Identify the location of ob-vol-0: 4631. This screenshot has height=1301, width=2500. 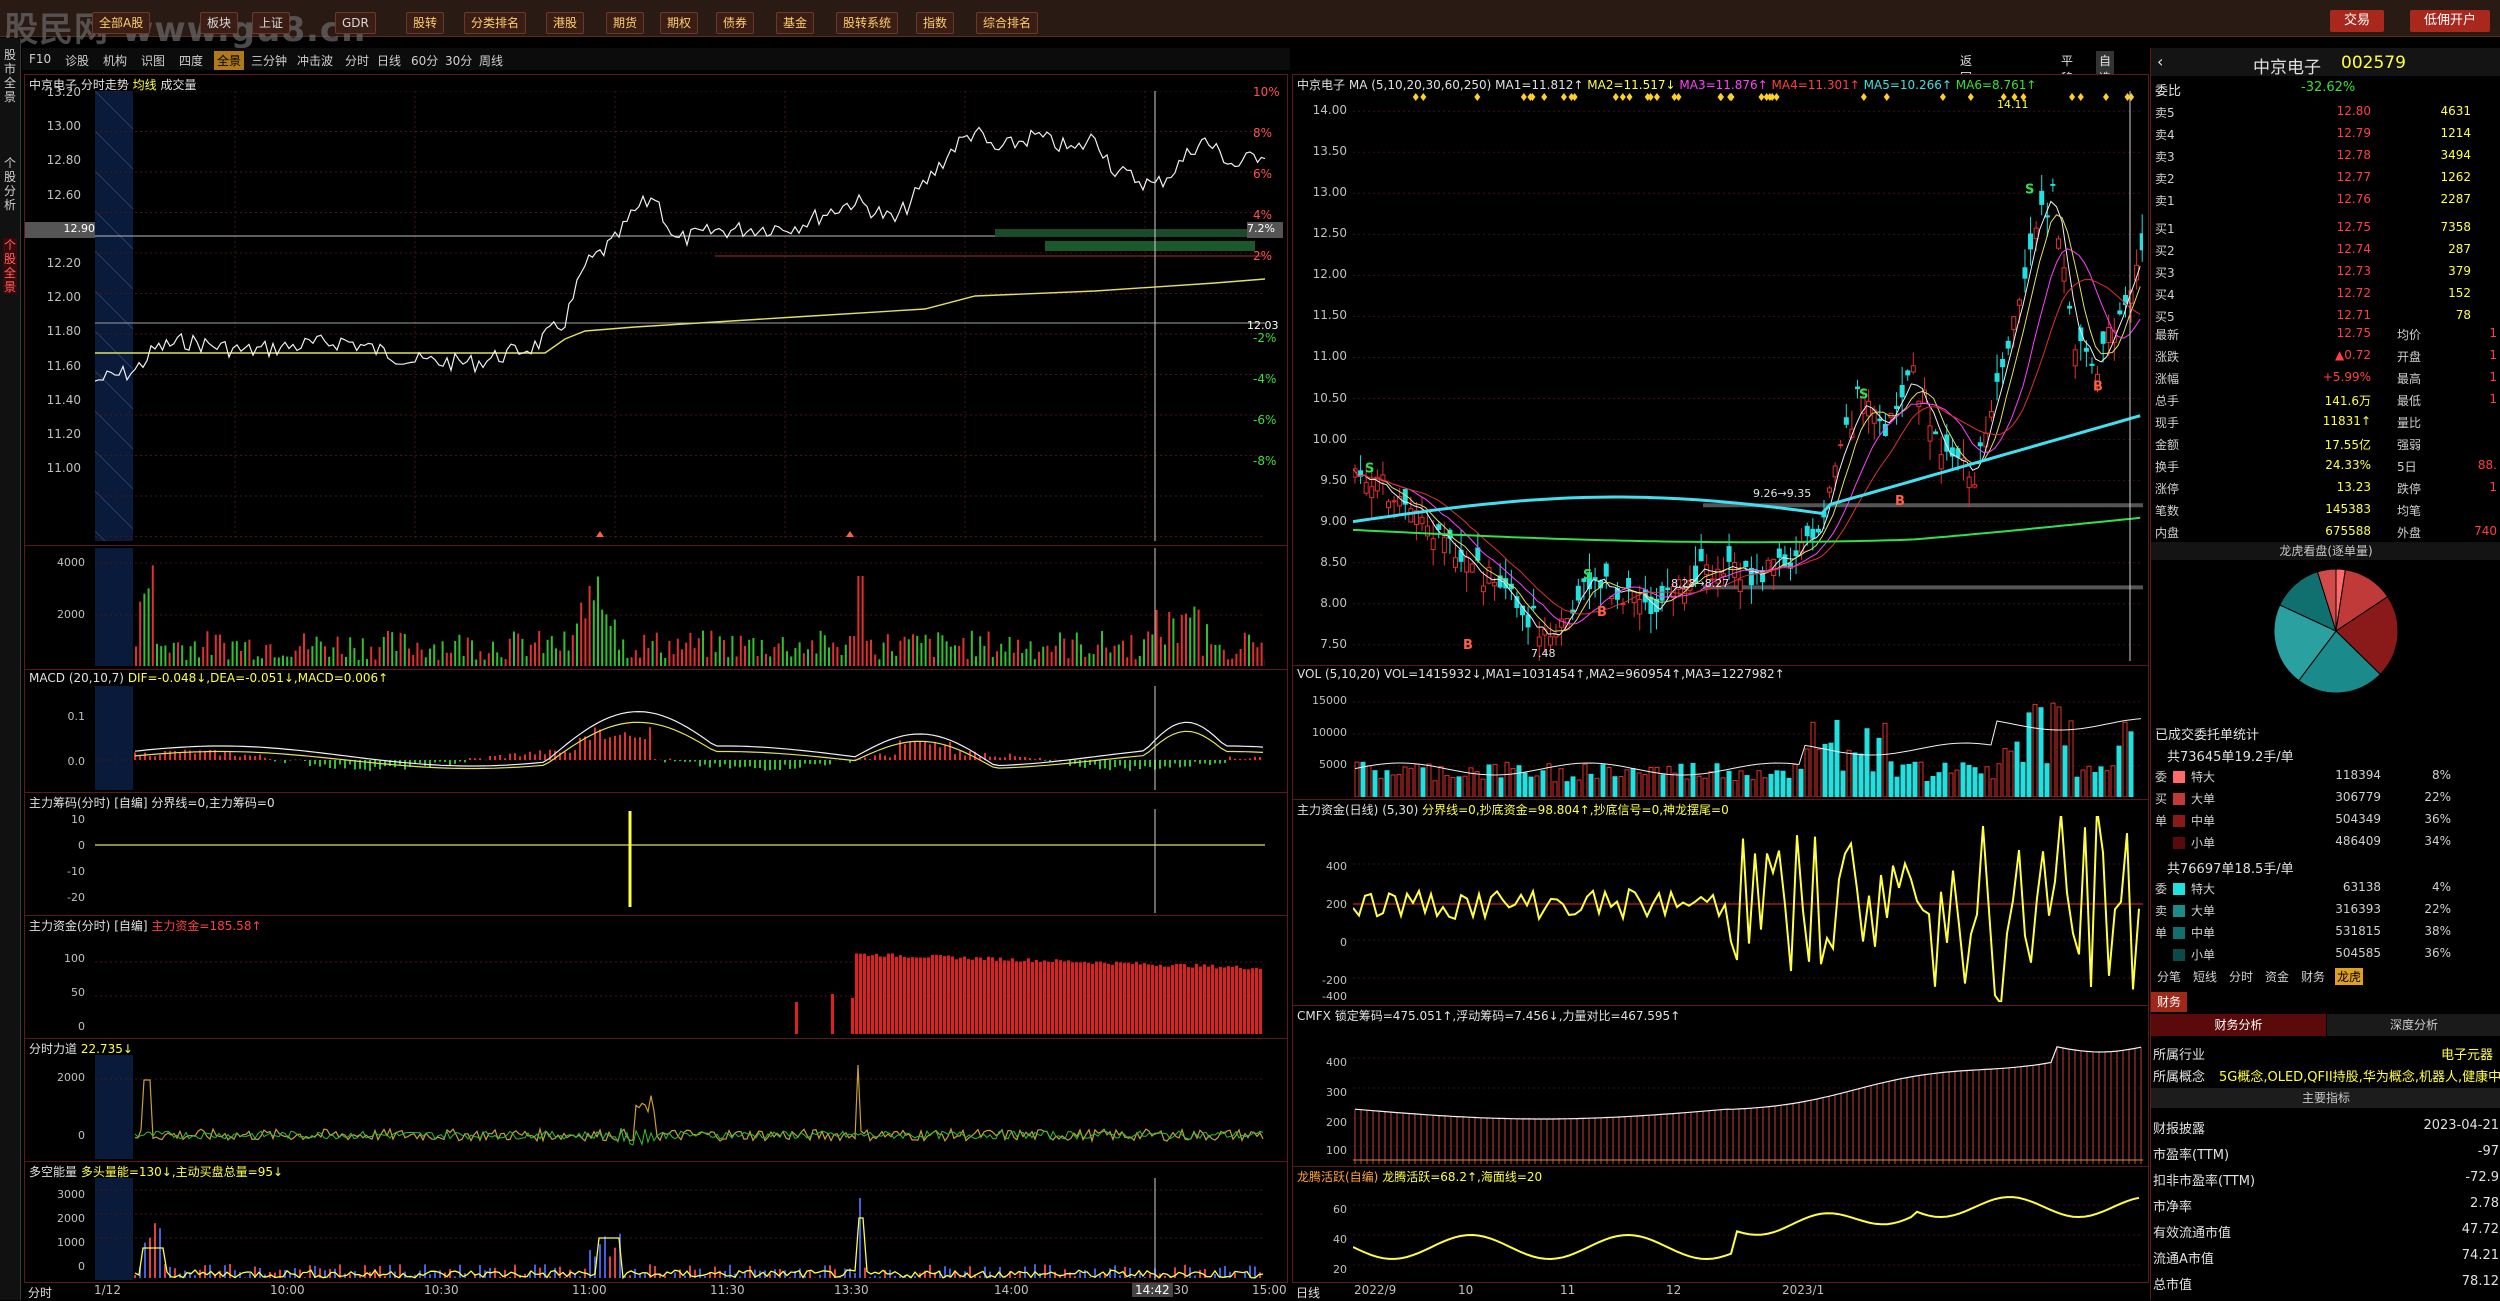
(2431, 111).